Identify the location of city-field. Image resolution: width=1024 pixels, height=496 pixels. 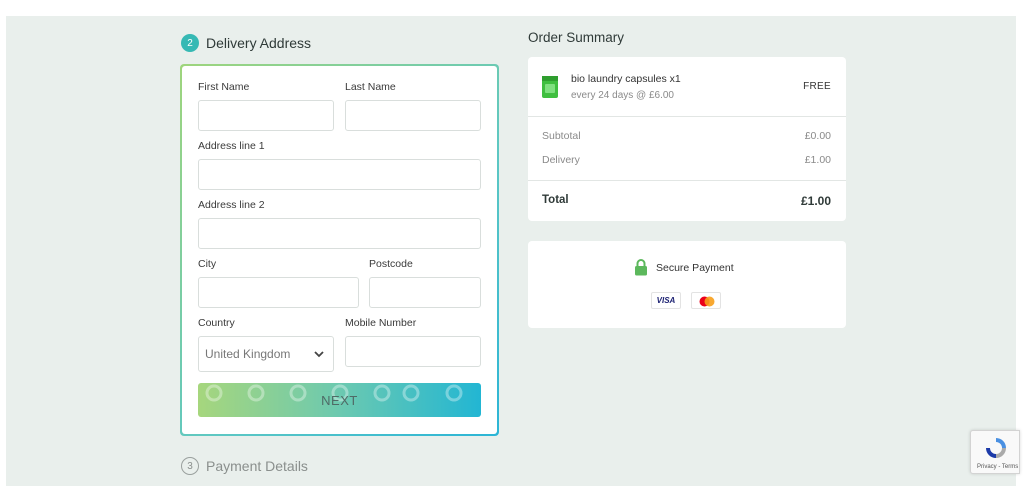
(278, 292).